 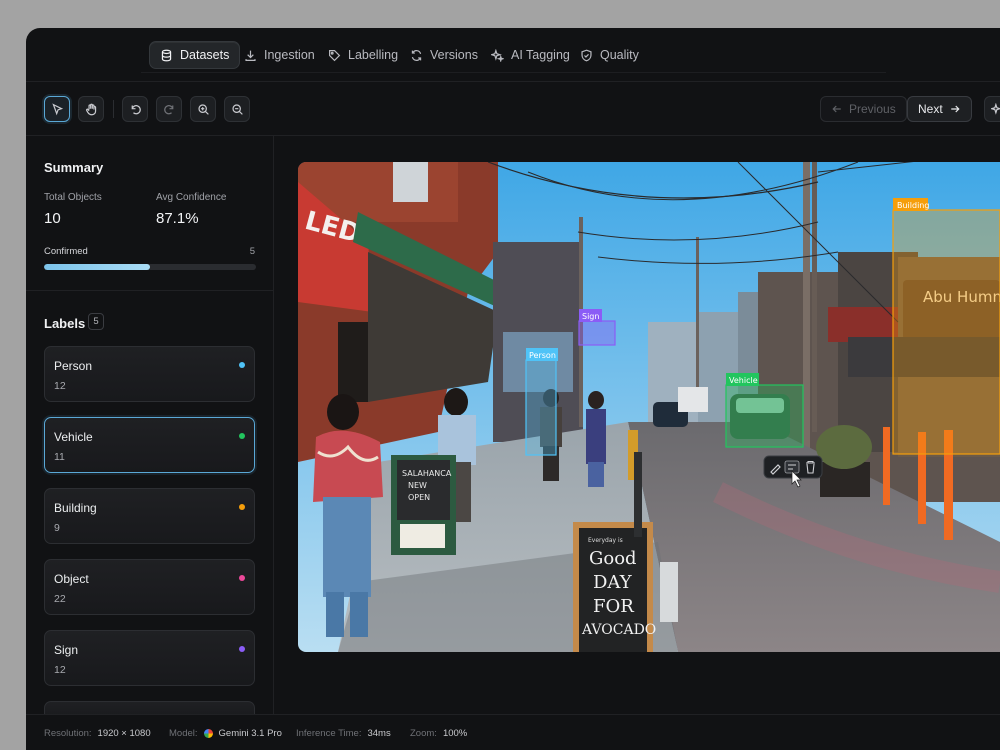 I want to click on tab-datasets: Datasets, so click(x=195, y=55).